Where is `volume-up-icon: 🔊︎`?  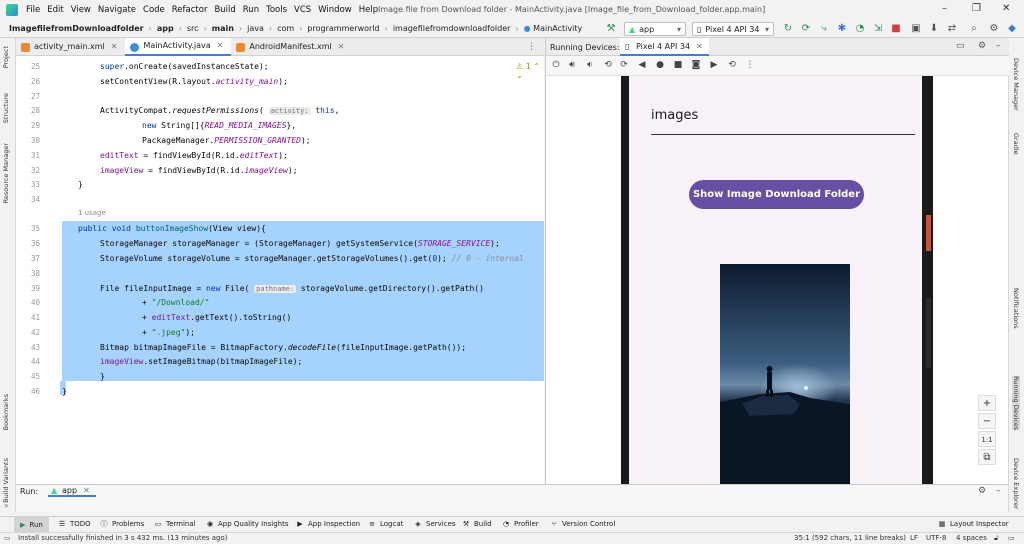 volume-up-icon: 🔊︎ is located at coordinates (572, 65).